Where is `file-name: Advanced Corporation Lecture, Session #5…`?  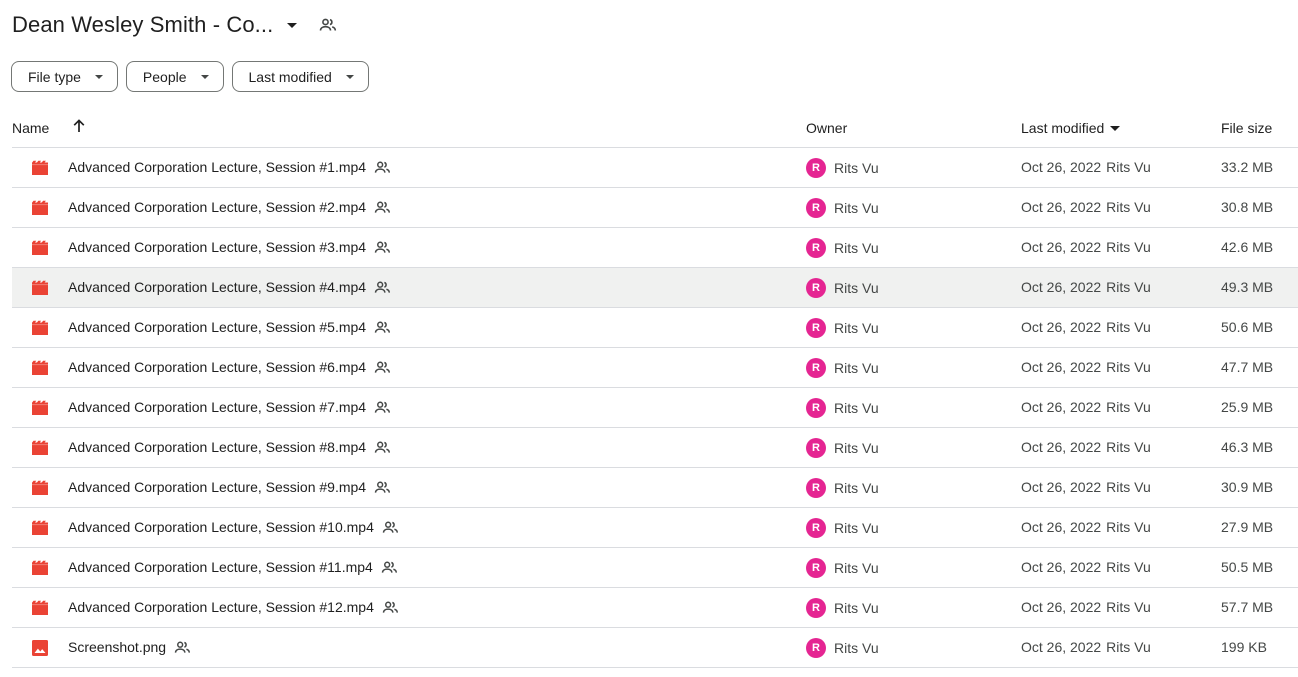
file-name: Advanced Corporation Lecture, Session #5… is located at coordinates (217, 327).